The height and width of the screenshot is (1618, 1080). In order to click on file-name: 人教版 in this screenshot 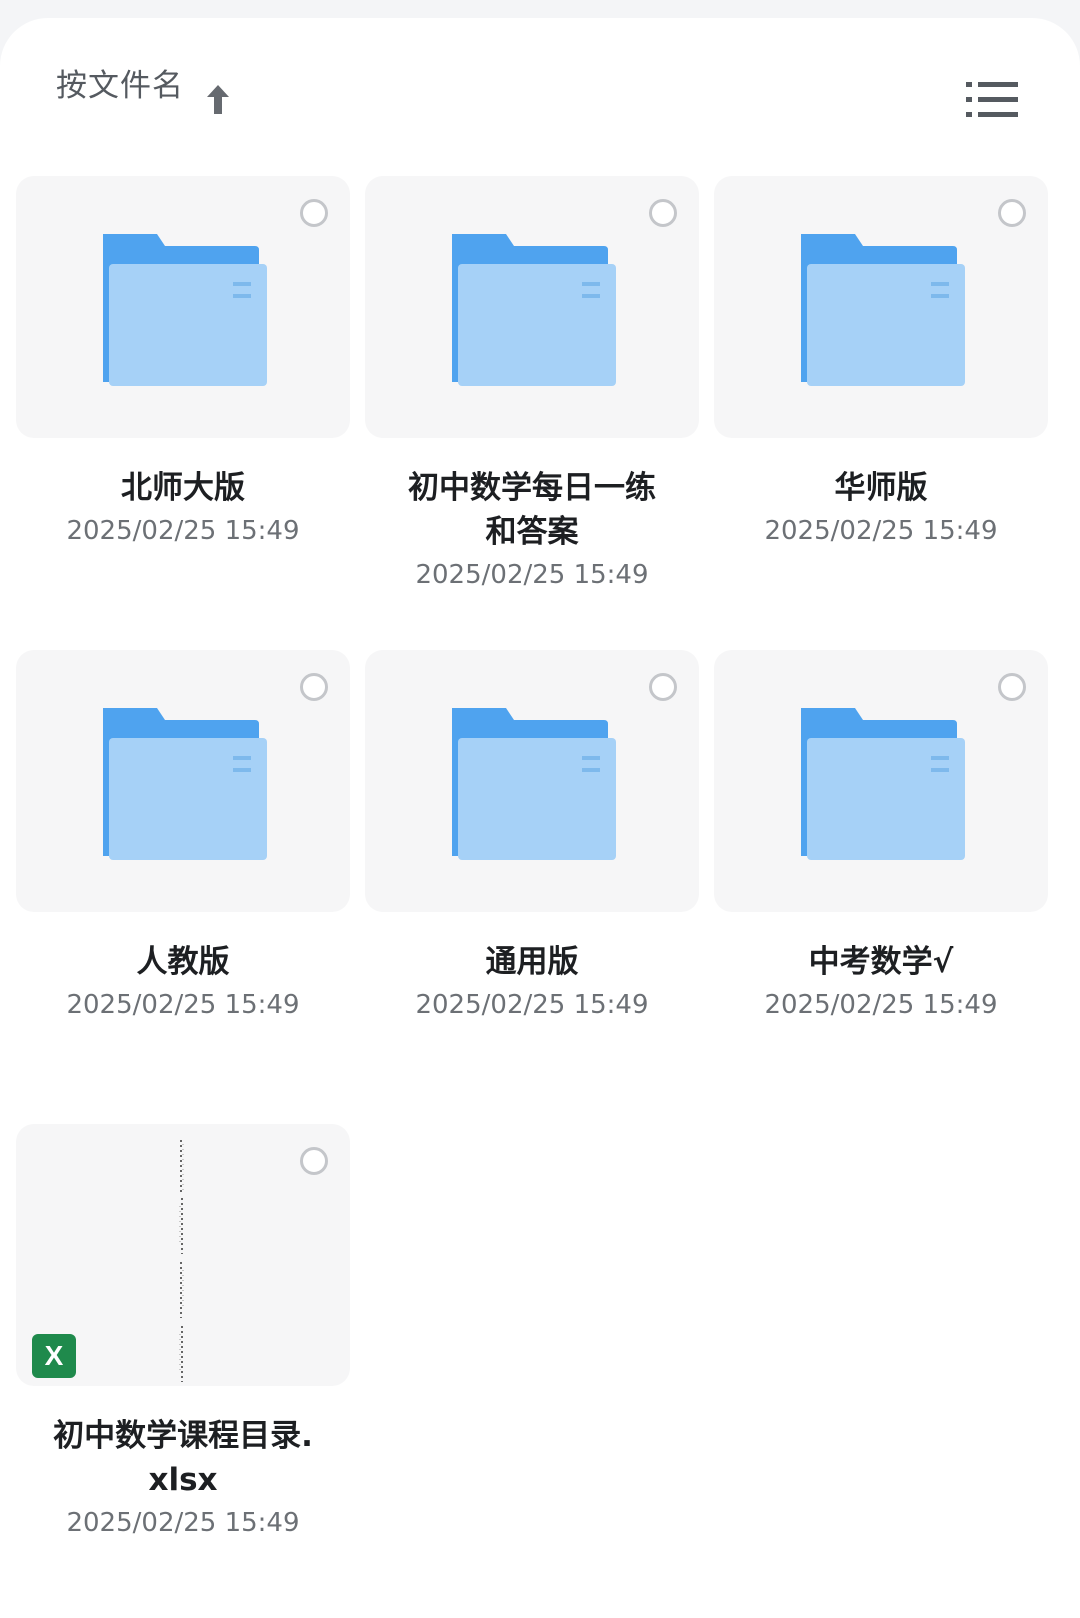, I will do `click(183, 962)`.